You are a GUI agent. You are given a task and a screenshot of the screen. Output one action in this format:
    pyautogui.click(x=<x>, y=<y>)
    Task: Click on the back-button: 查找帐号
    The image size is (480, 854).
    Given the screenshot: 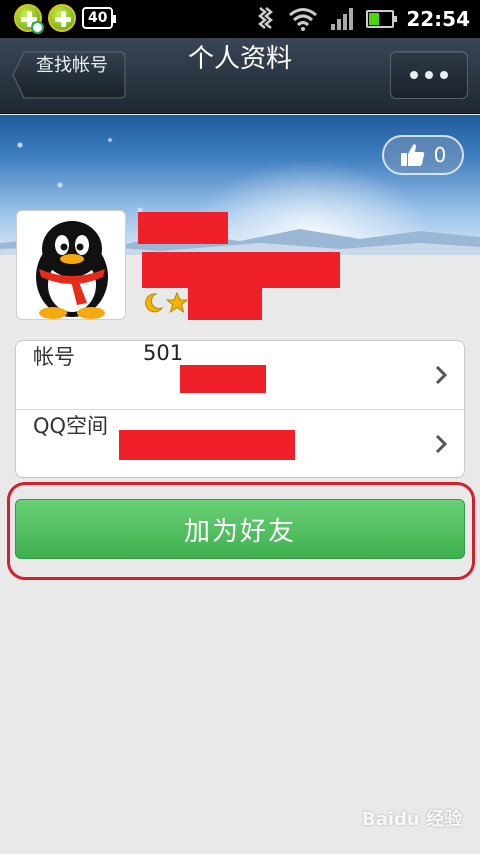 What is the action you would take?
    pyautogui.click(x=69, y=75)
    